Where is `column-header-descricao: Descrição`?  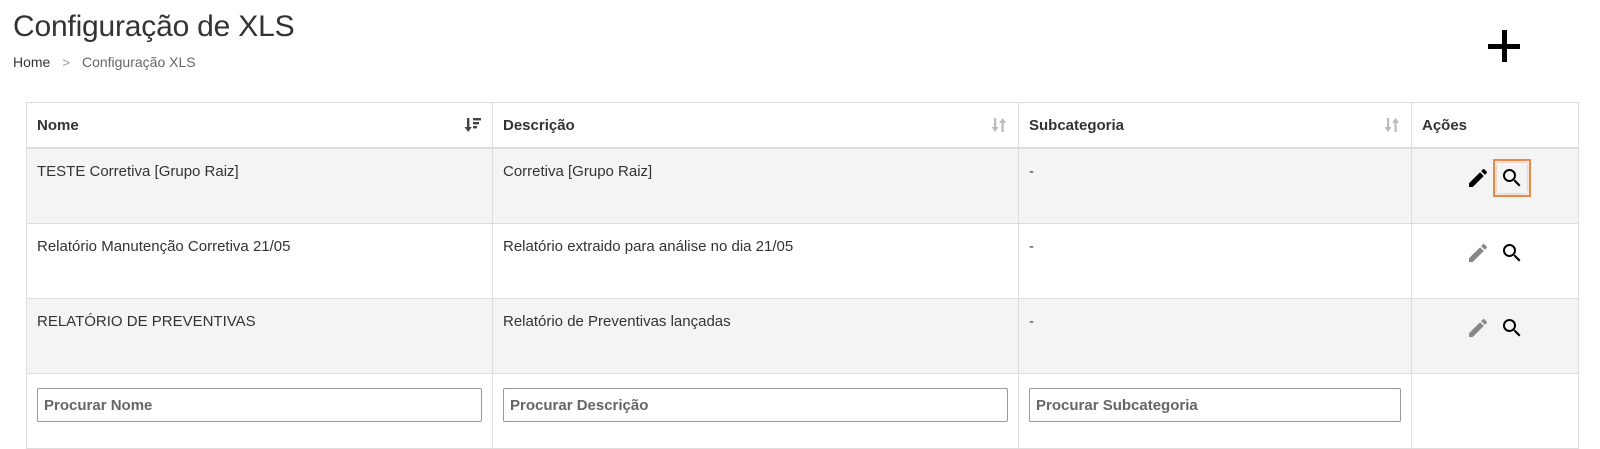 column-header-descricao: Descrição is located at coordinates (755, 125).